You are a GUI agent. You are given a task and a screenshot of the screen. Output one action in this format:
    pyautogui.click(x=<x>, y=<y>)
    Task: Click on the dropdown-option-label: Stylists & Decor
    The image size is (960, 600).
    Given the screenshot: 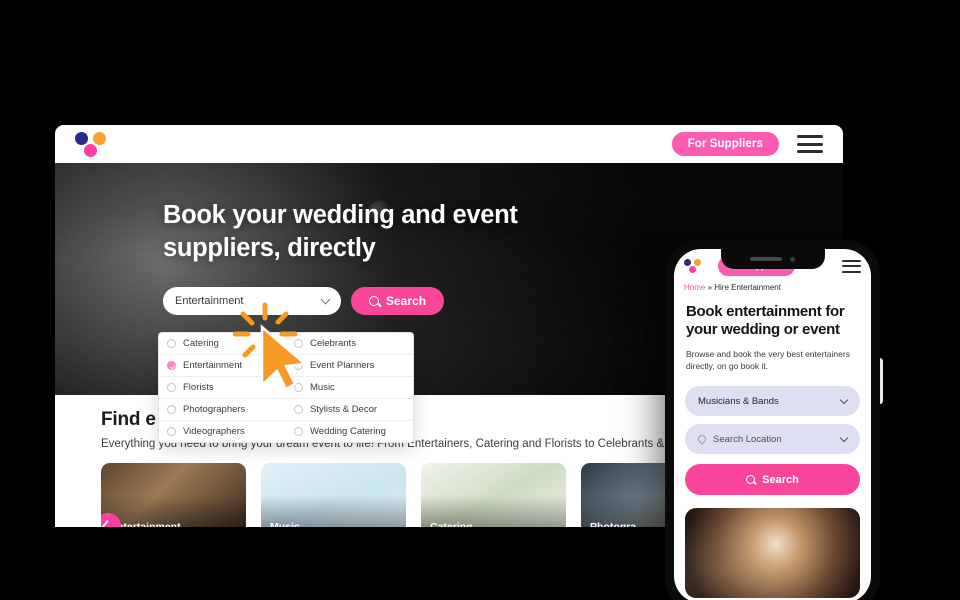 What is the action you would take?
    pyautogui.click(x=344, y=409)
    